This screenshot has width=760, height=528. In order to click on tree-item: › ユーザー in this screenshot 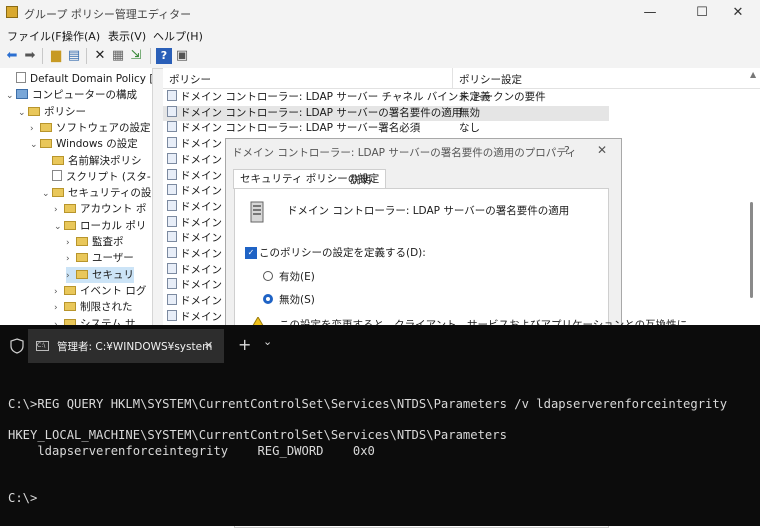, I will do `click(100, 258)`.